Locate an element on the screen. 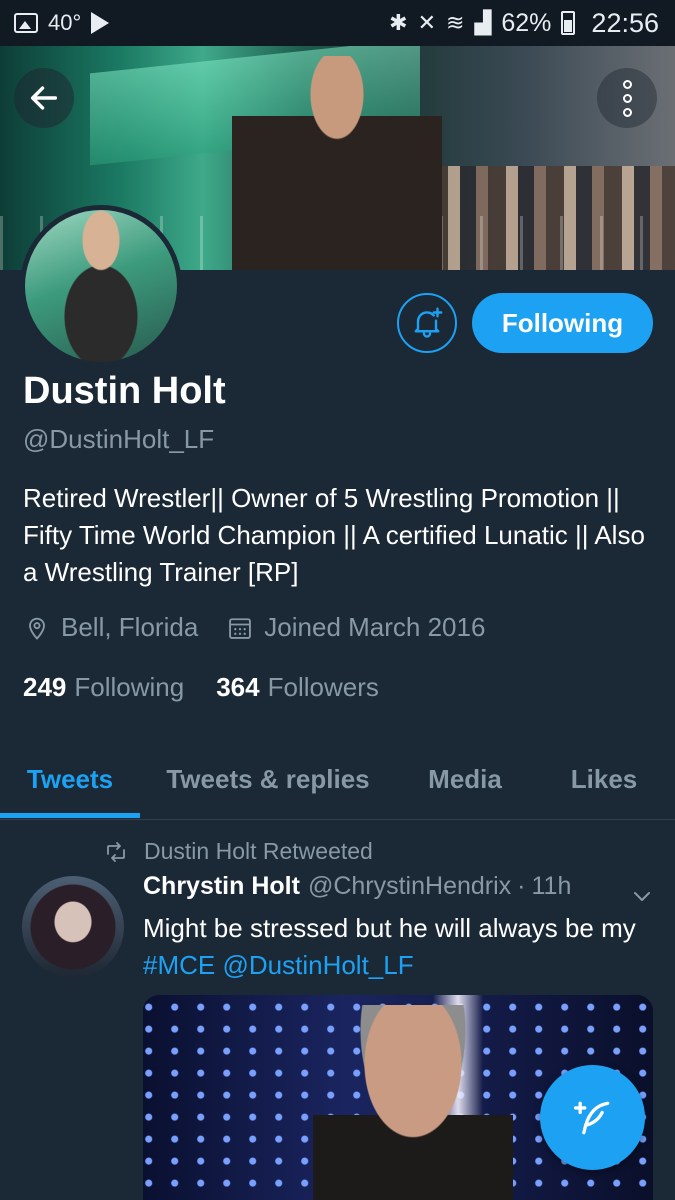 The image size is (675, 1200). profile-meta: Bell, Florida Joined March 2016 is located at coordinates (254, 627).